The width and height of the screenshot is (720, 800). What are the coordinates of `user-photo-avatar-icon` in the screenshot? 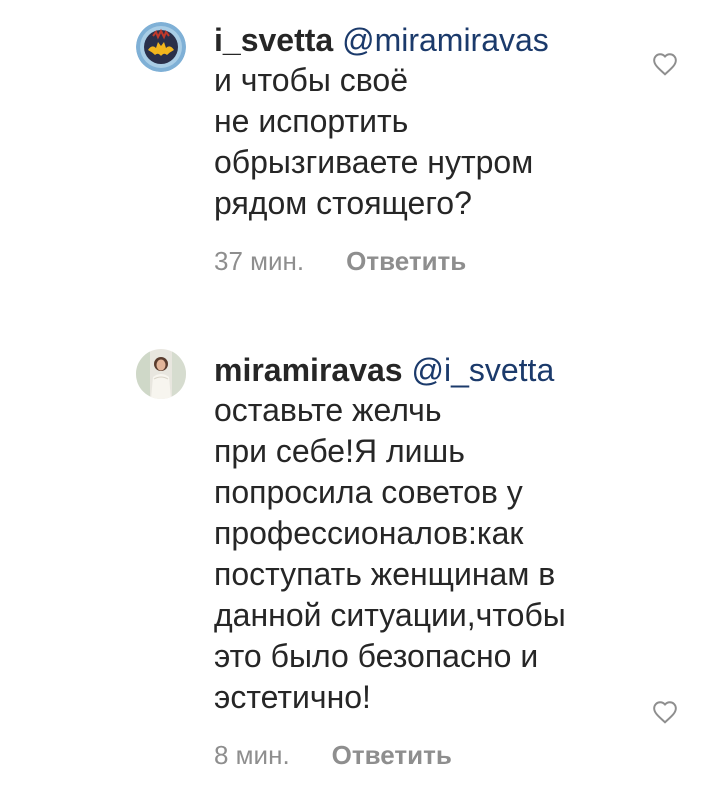 It's located at (161, 374).